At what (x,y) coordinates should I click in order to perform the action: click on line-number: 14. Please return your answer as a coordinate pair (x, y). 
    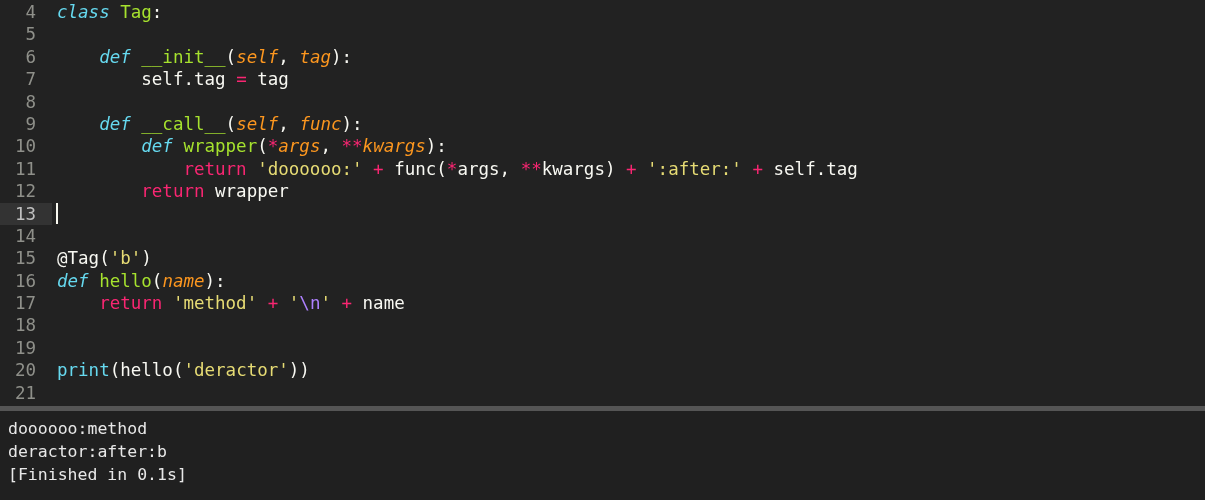
    Looking at the image, I should click on (25, 236).